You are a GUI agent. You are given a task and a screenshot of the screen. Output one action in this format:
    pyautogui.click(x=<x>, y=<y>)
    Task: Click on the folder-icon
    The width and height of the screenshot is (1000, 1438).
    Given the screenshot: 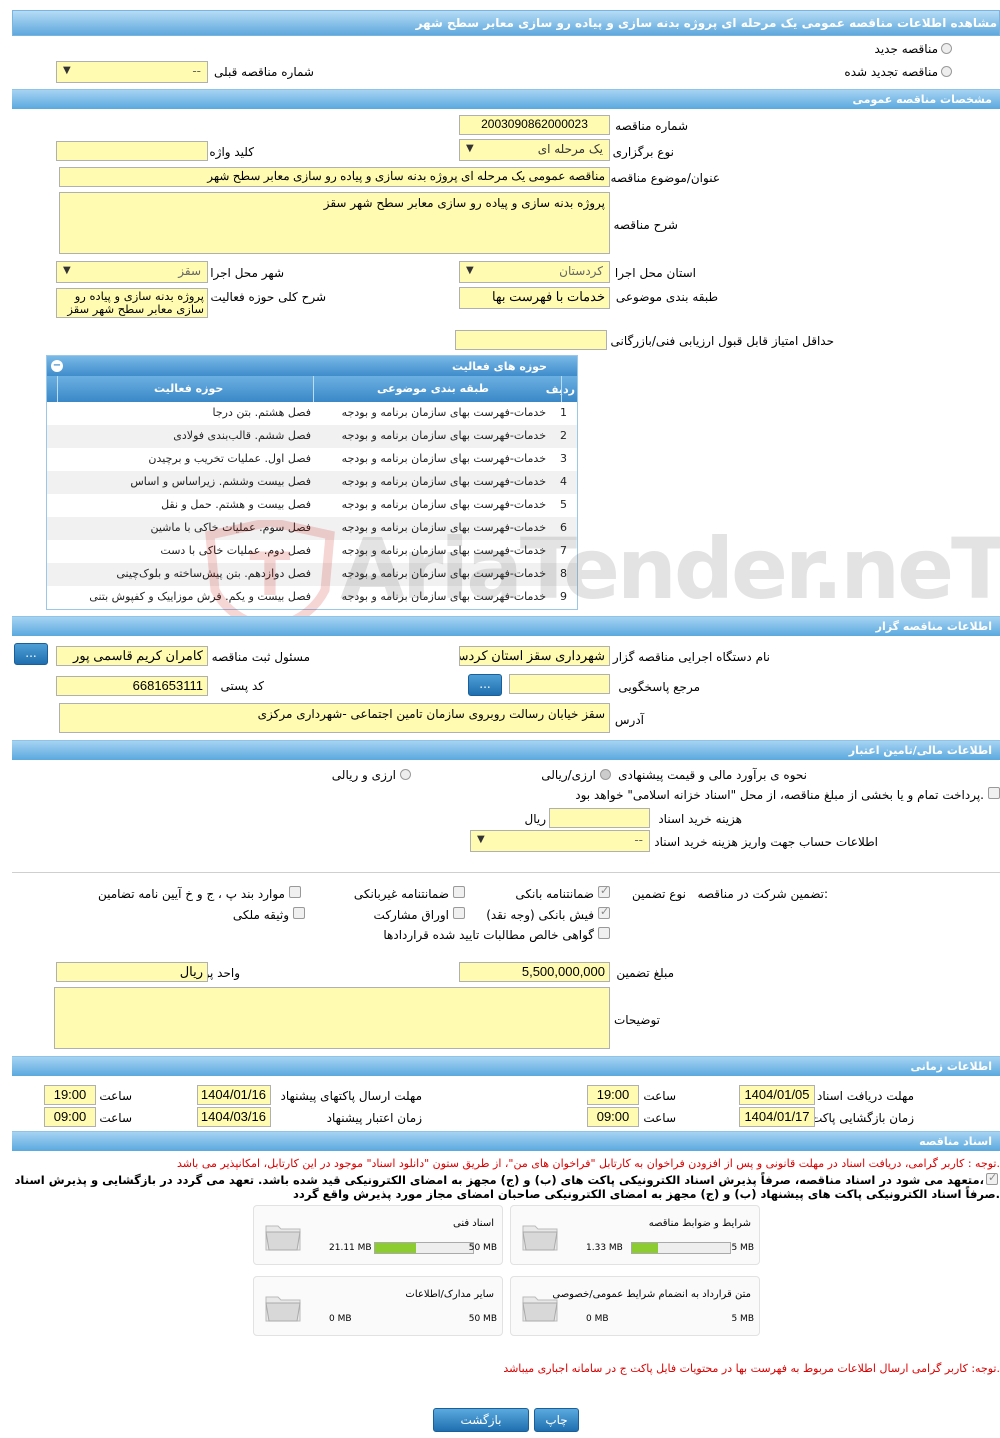 What is the action you would take?
    pyautogui.click(x=283, y=1309)
    